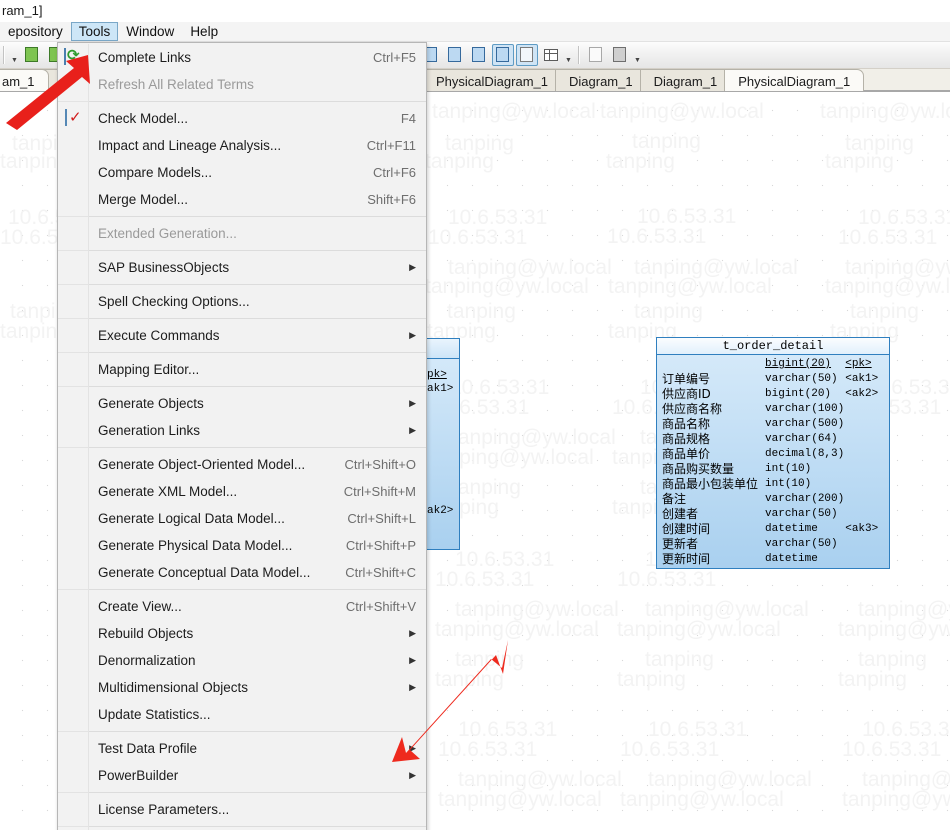  What do you see at coordinates (773, 409) in the screenshot?
I see `table-column-row: 供应商名称 varchar(100)` at bounding box center [773, 409].